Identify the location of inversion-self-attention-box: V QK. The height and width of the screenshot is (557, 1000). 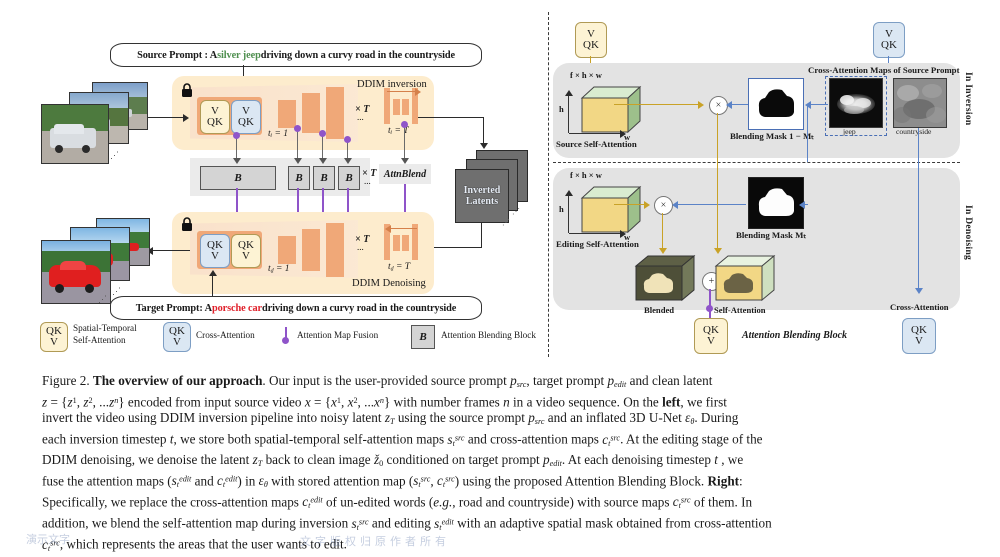
(215, 117).